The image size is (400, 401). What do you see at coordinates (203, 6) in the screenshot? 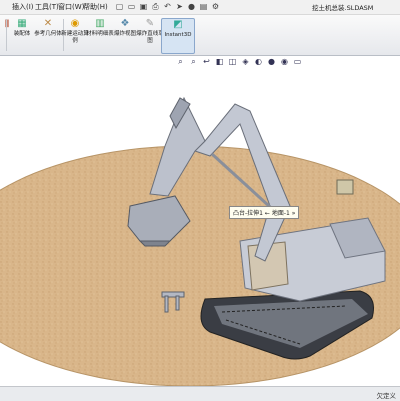
I see `file-properties-icon: ▤` at bounding box center [203, 6].